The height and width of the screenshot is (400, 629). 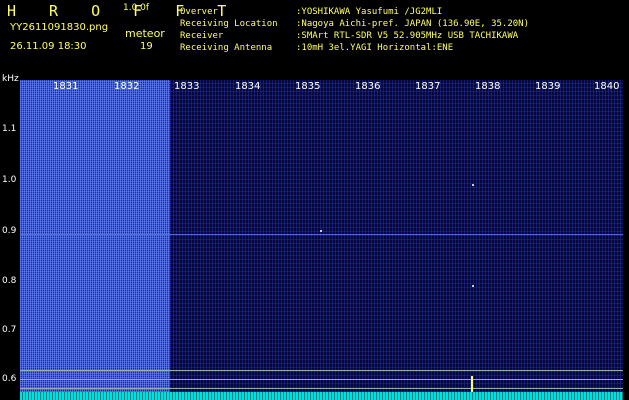 I want to click on frequency-unit-label: kHz, so click(x=10, y=79).